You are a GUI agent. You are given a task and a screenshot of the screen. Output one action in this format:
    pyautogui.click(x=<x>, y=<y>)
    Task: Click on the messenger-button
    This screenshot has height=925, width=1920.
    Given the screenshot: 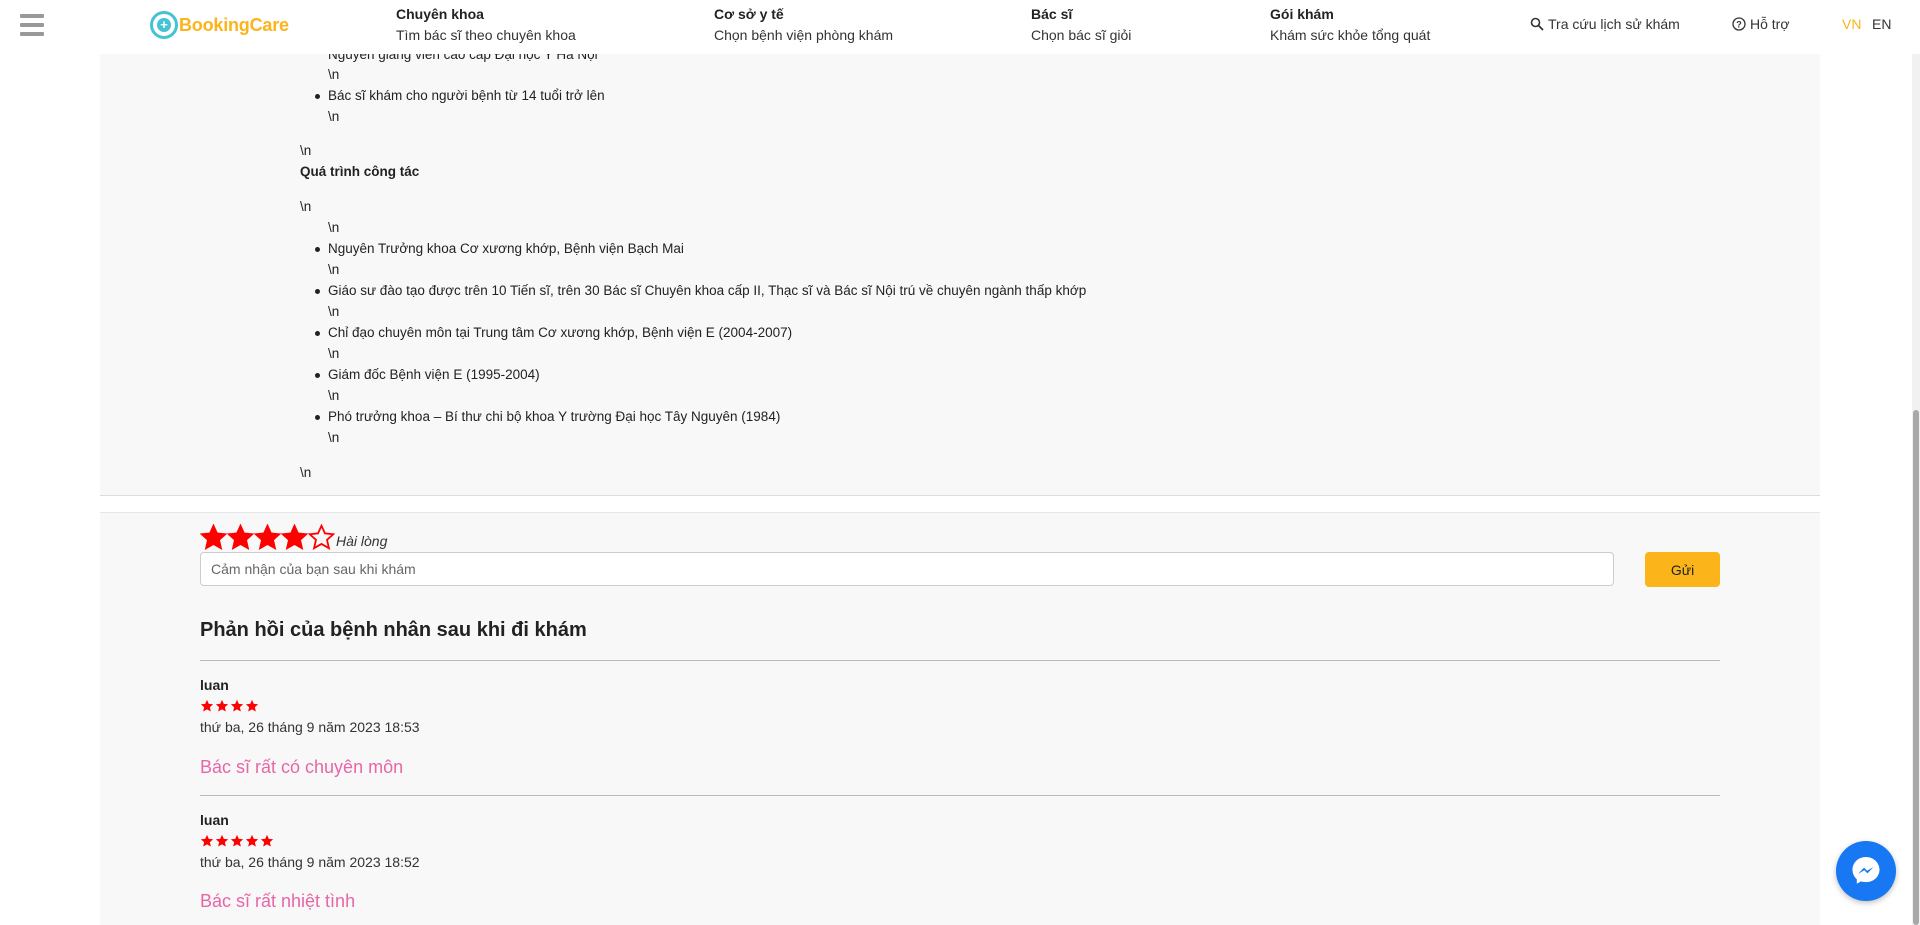 What is the action you would take?
    pyautogui.click(x=1866, y=871)
    